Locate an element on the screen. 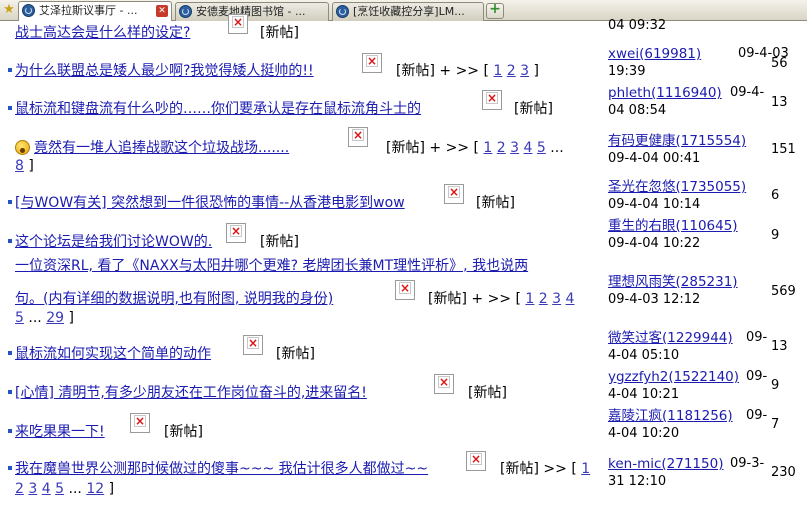 This screenshot has height=509, width=807. thread-pager: [新帖] + >> [ 1 2 3 ] is located at coordinates (468, 71).